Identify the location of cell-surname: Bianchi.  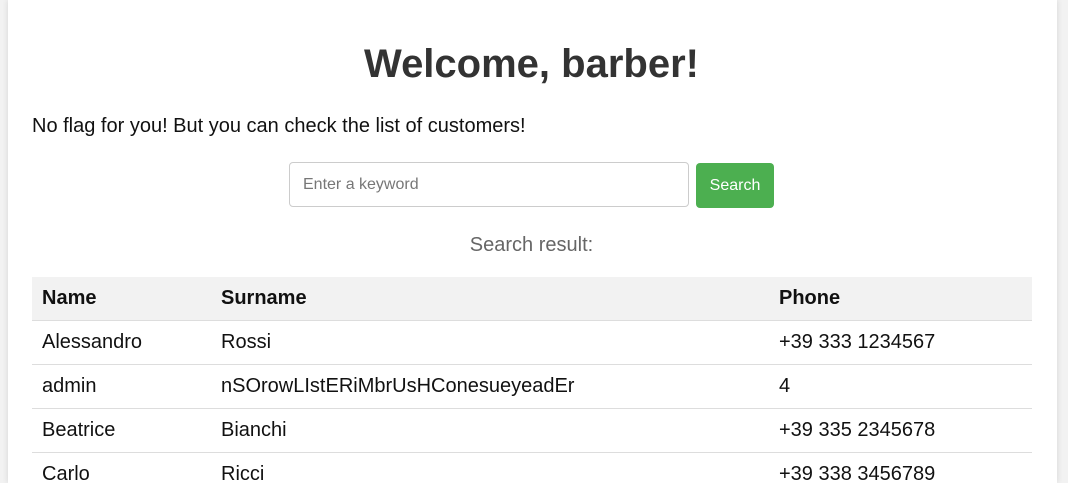
(490, 430).